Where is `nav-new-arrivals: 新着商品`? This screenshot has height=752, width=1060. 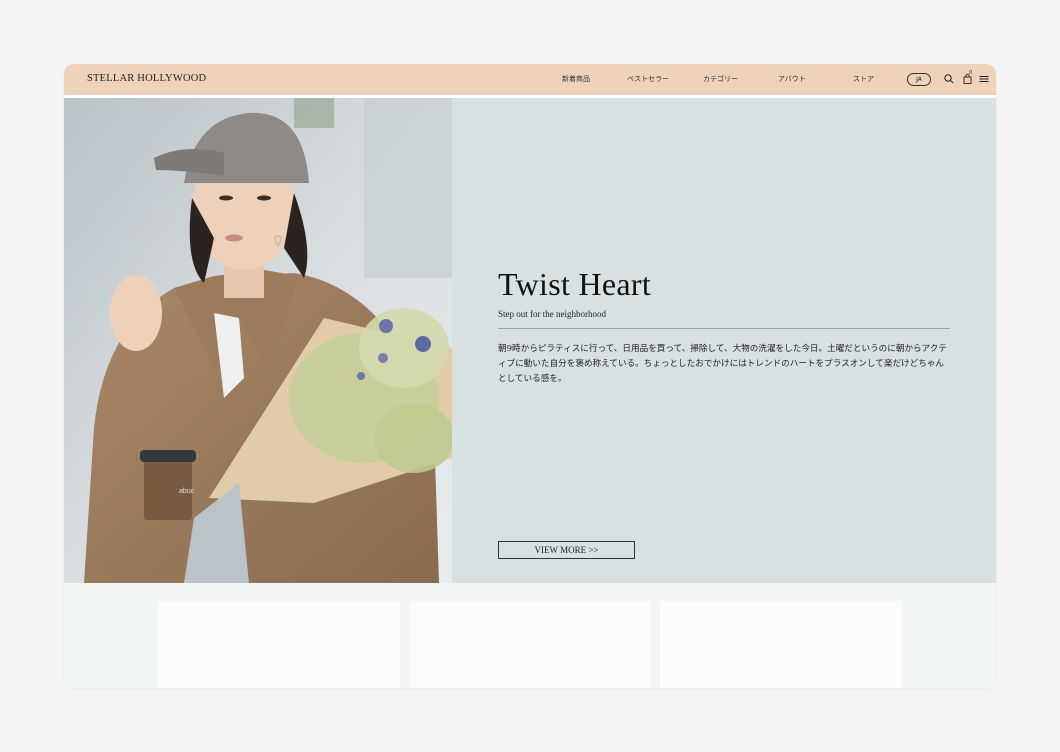 nav-new-arrivals: 新着商品 is located at coordinates (576, 79).